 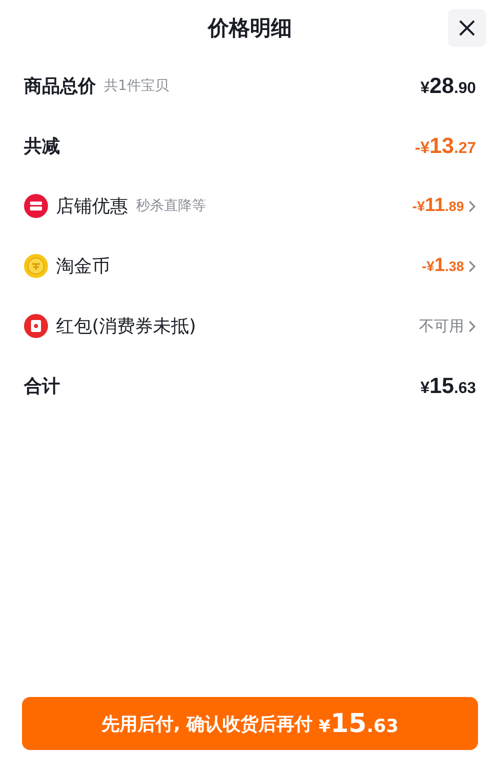 I want to click on row-label: 红包(消费券未抵), so click(x=126, y=326).